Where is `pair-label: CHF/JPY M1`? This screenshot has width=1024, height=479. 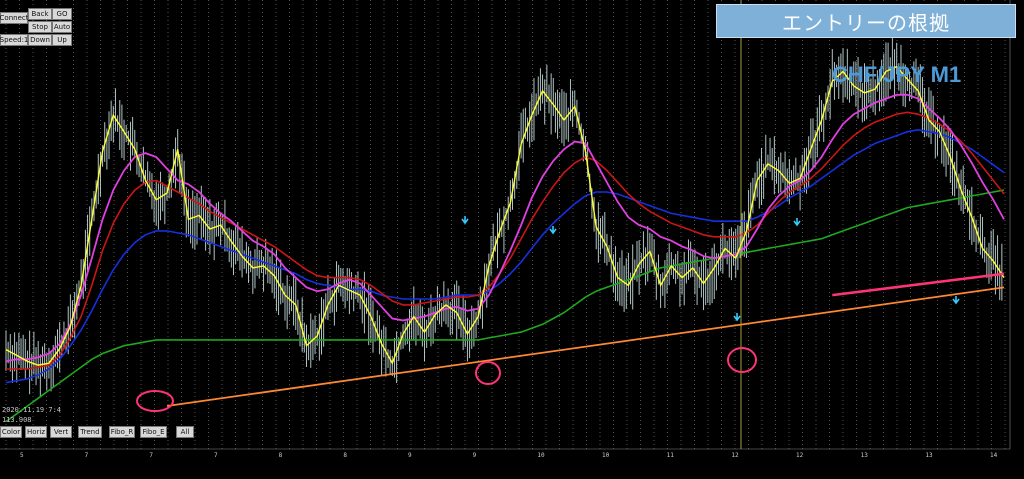 pair-label: CHF/JPY M1 is located at coordinates (897, 74).